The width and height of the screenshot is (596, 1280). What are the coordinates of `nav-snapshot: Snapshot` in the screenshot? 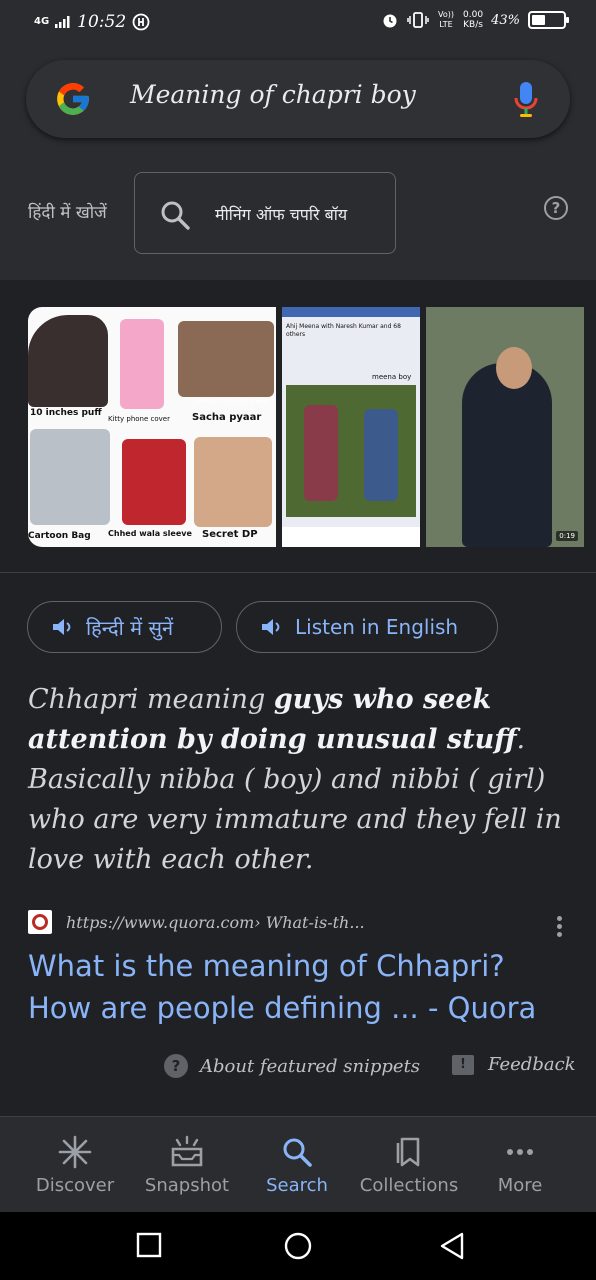 It's located at (187, 1165).